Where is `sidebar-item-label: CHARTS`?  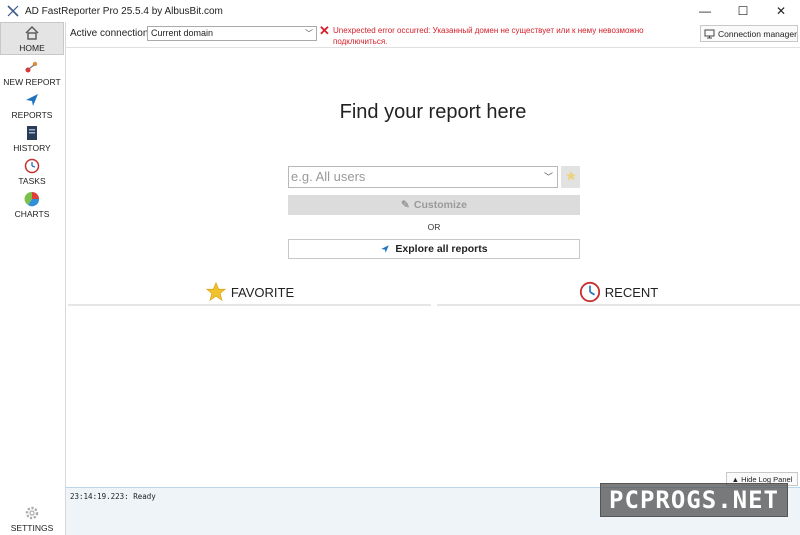 sidebar-item-label: CHARTS is located at coordinates (32, 214).